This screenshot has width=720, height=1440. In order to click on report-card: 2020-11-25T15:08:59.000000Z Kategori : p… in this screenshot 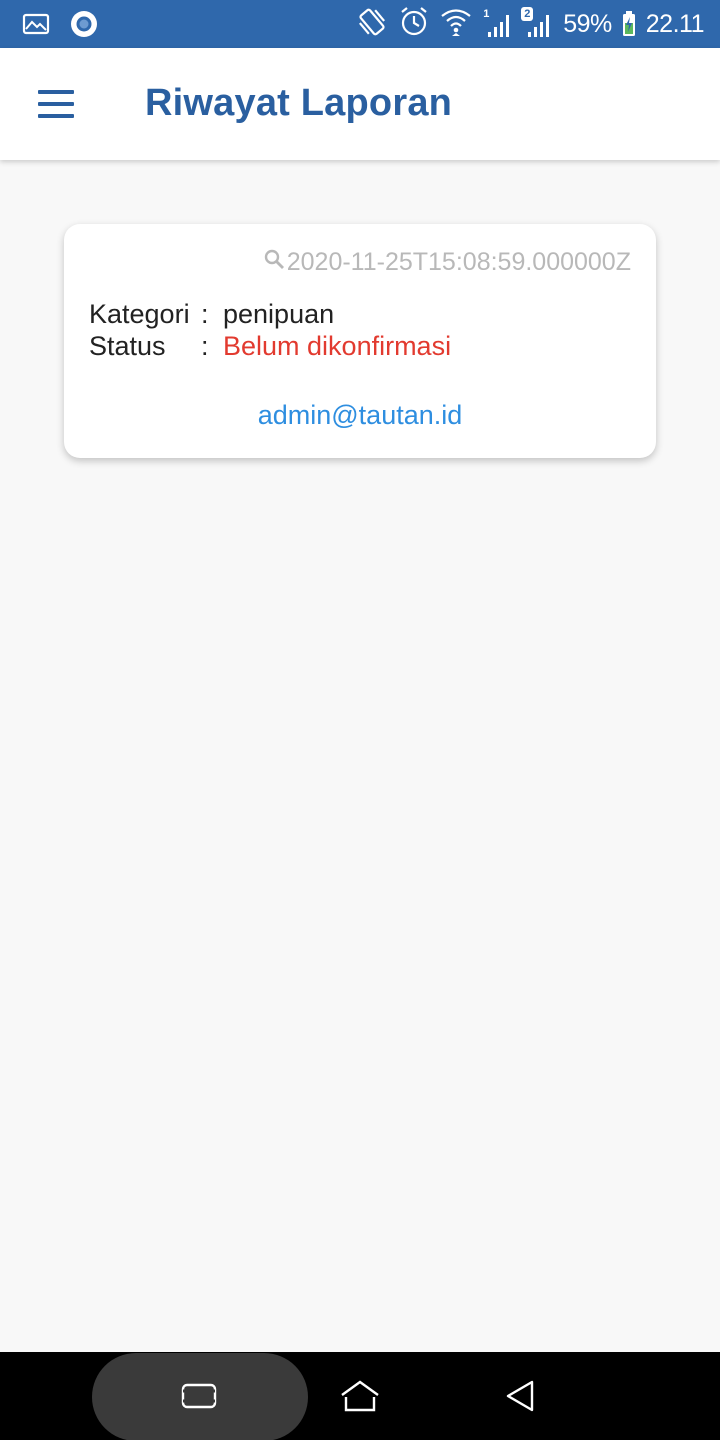, I will do `click(360, 341)`.